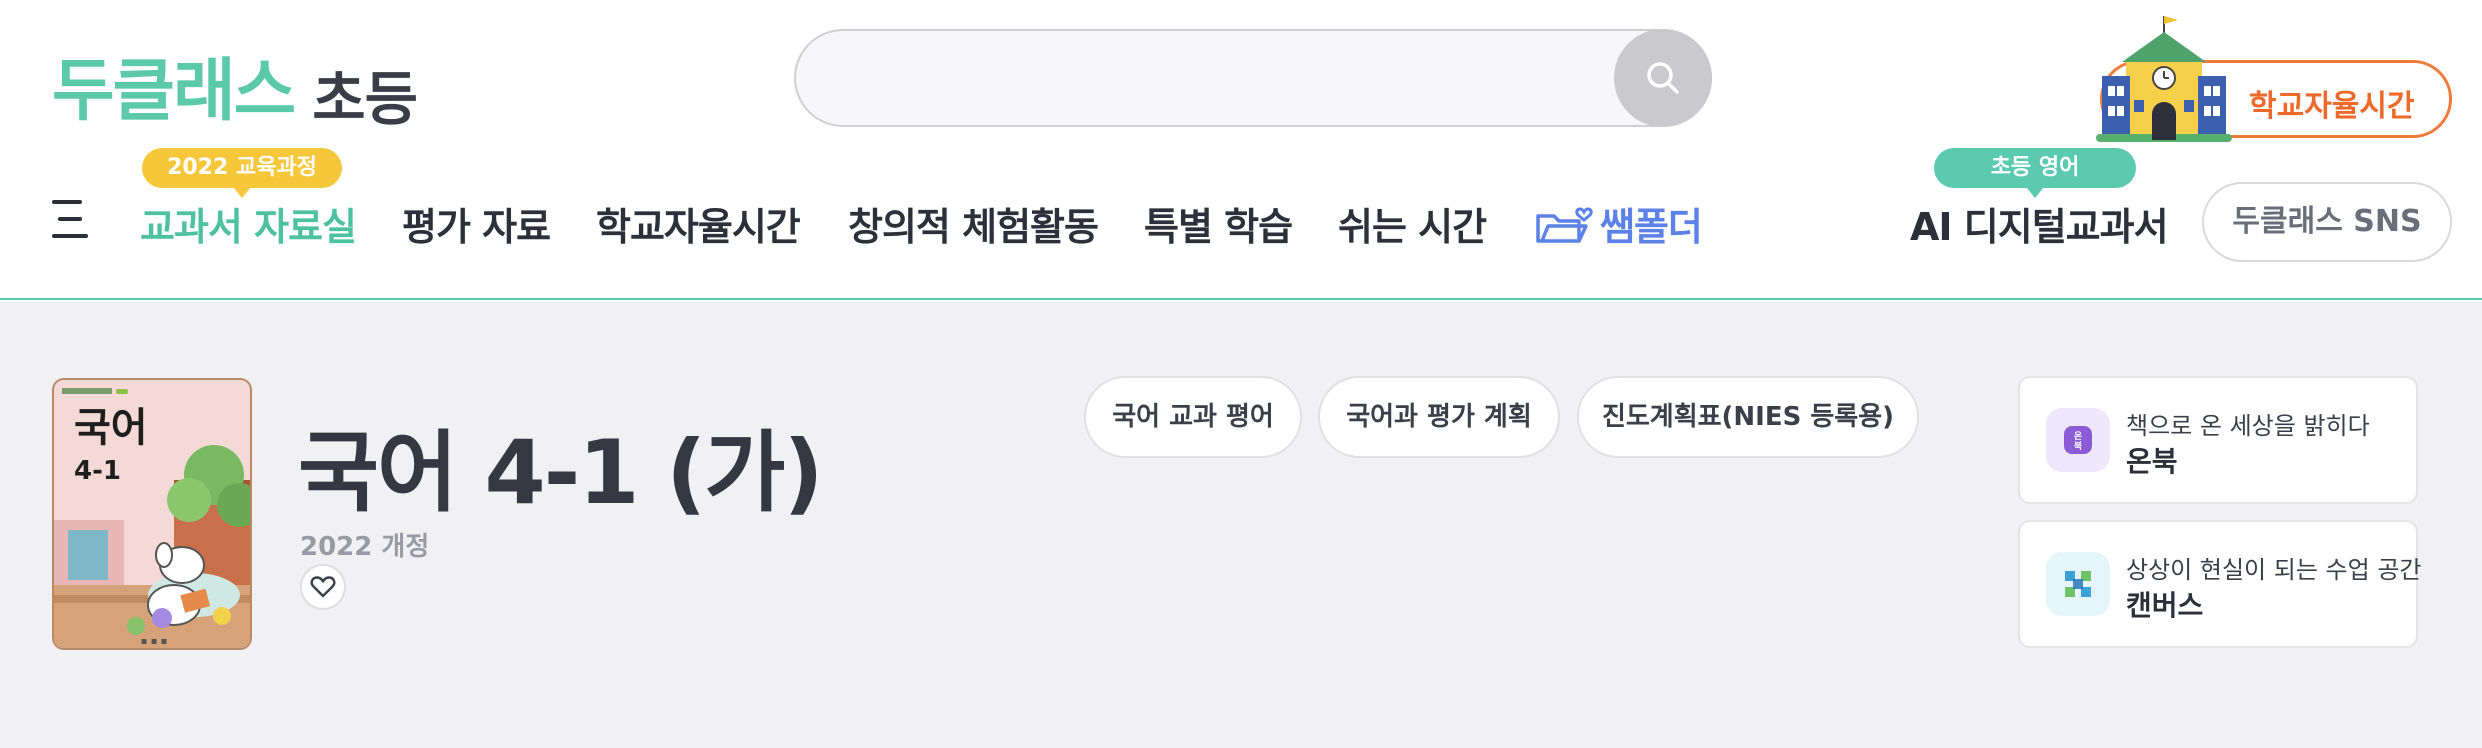  Describe the element at coordinates (152, 514) in the screenshot. I see `textbook-cover: ▪ ▪ ▪ 국어 4-1` at that location.